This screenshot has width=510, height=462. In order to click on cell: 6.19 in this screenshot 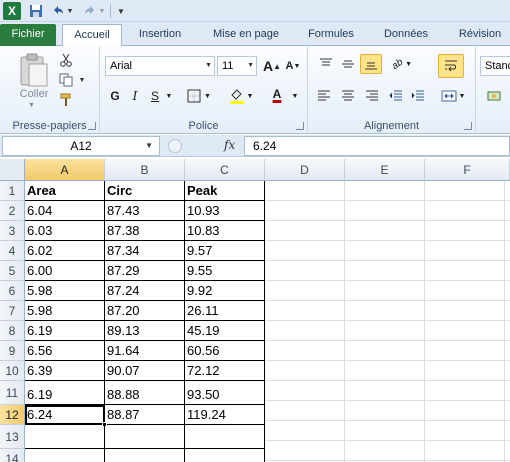, I will do `click(65, 393)`.